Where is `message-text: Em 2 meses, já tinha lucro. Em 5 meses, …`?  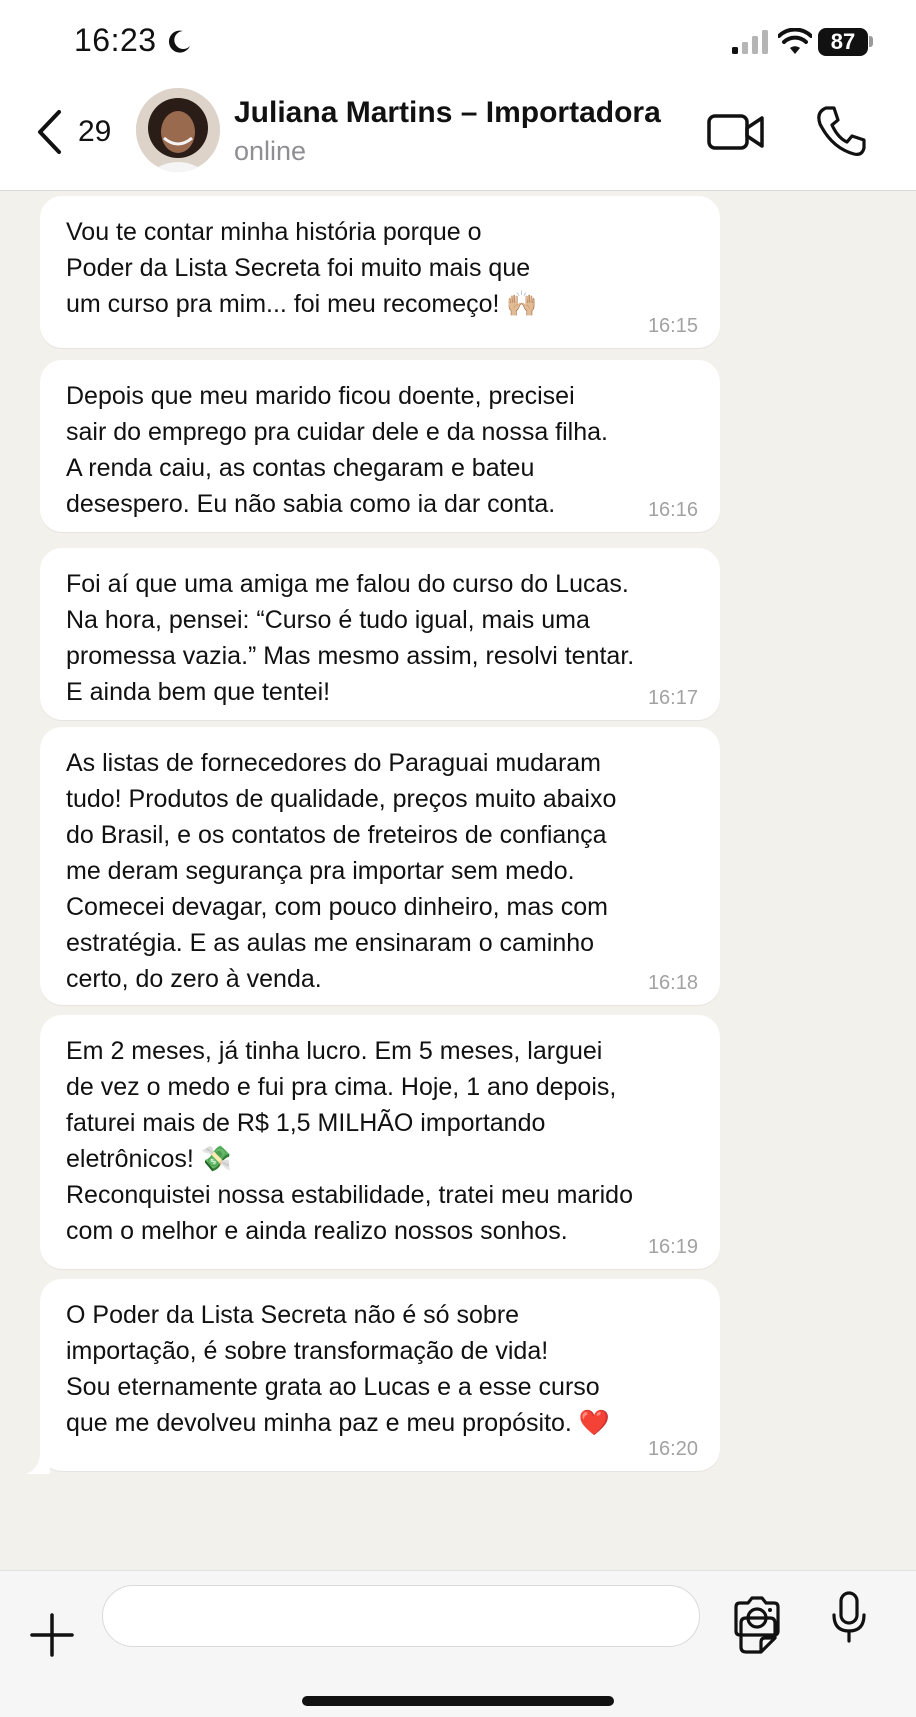 message-text: Em 2 meses, já tinha lucro. Em 5 meses, … is located at coordinates (349, 1141).